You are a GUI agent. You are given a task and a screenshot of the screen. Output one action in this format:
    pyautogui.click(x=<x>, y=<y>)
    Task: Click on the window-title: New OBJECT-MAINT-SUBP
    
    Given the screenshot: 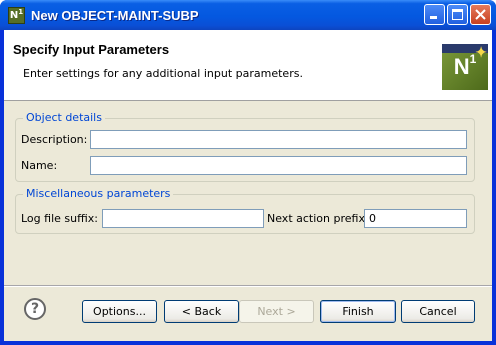 What is the action you would take?
    pyautogui.click(x=115, y=15)
    